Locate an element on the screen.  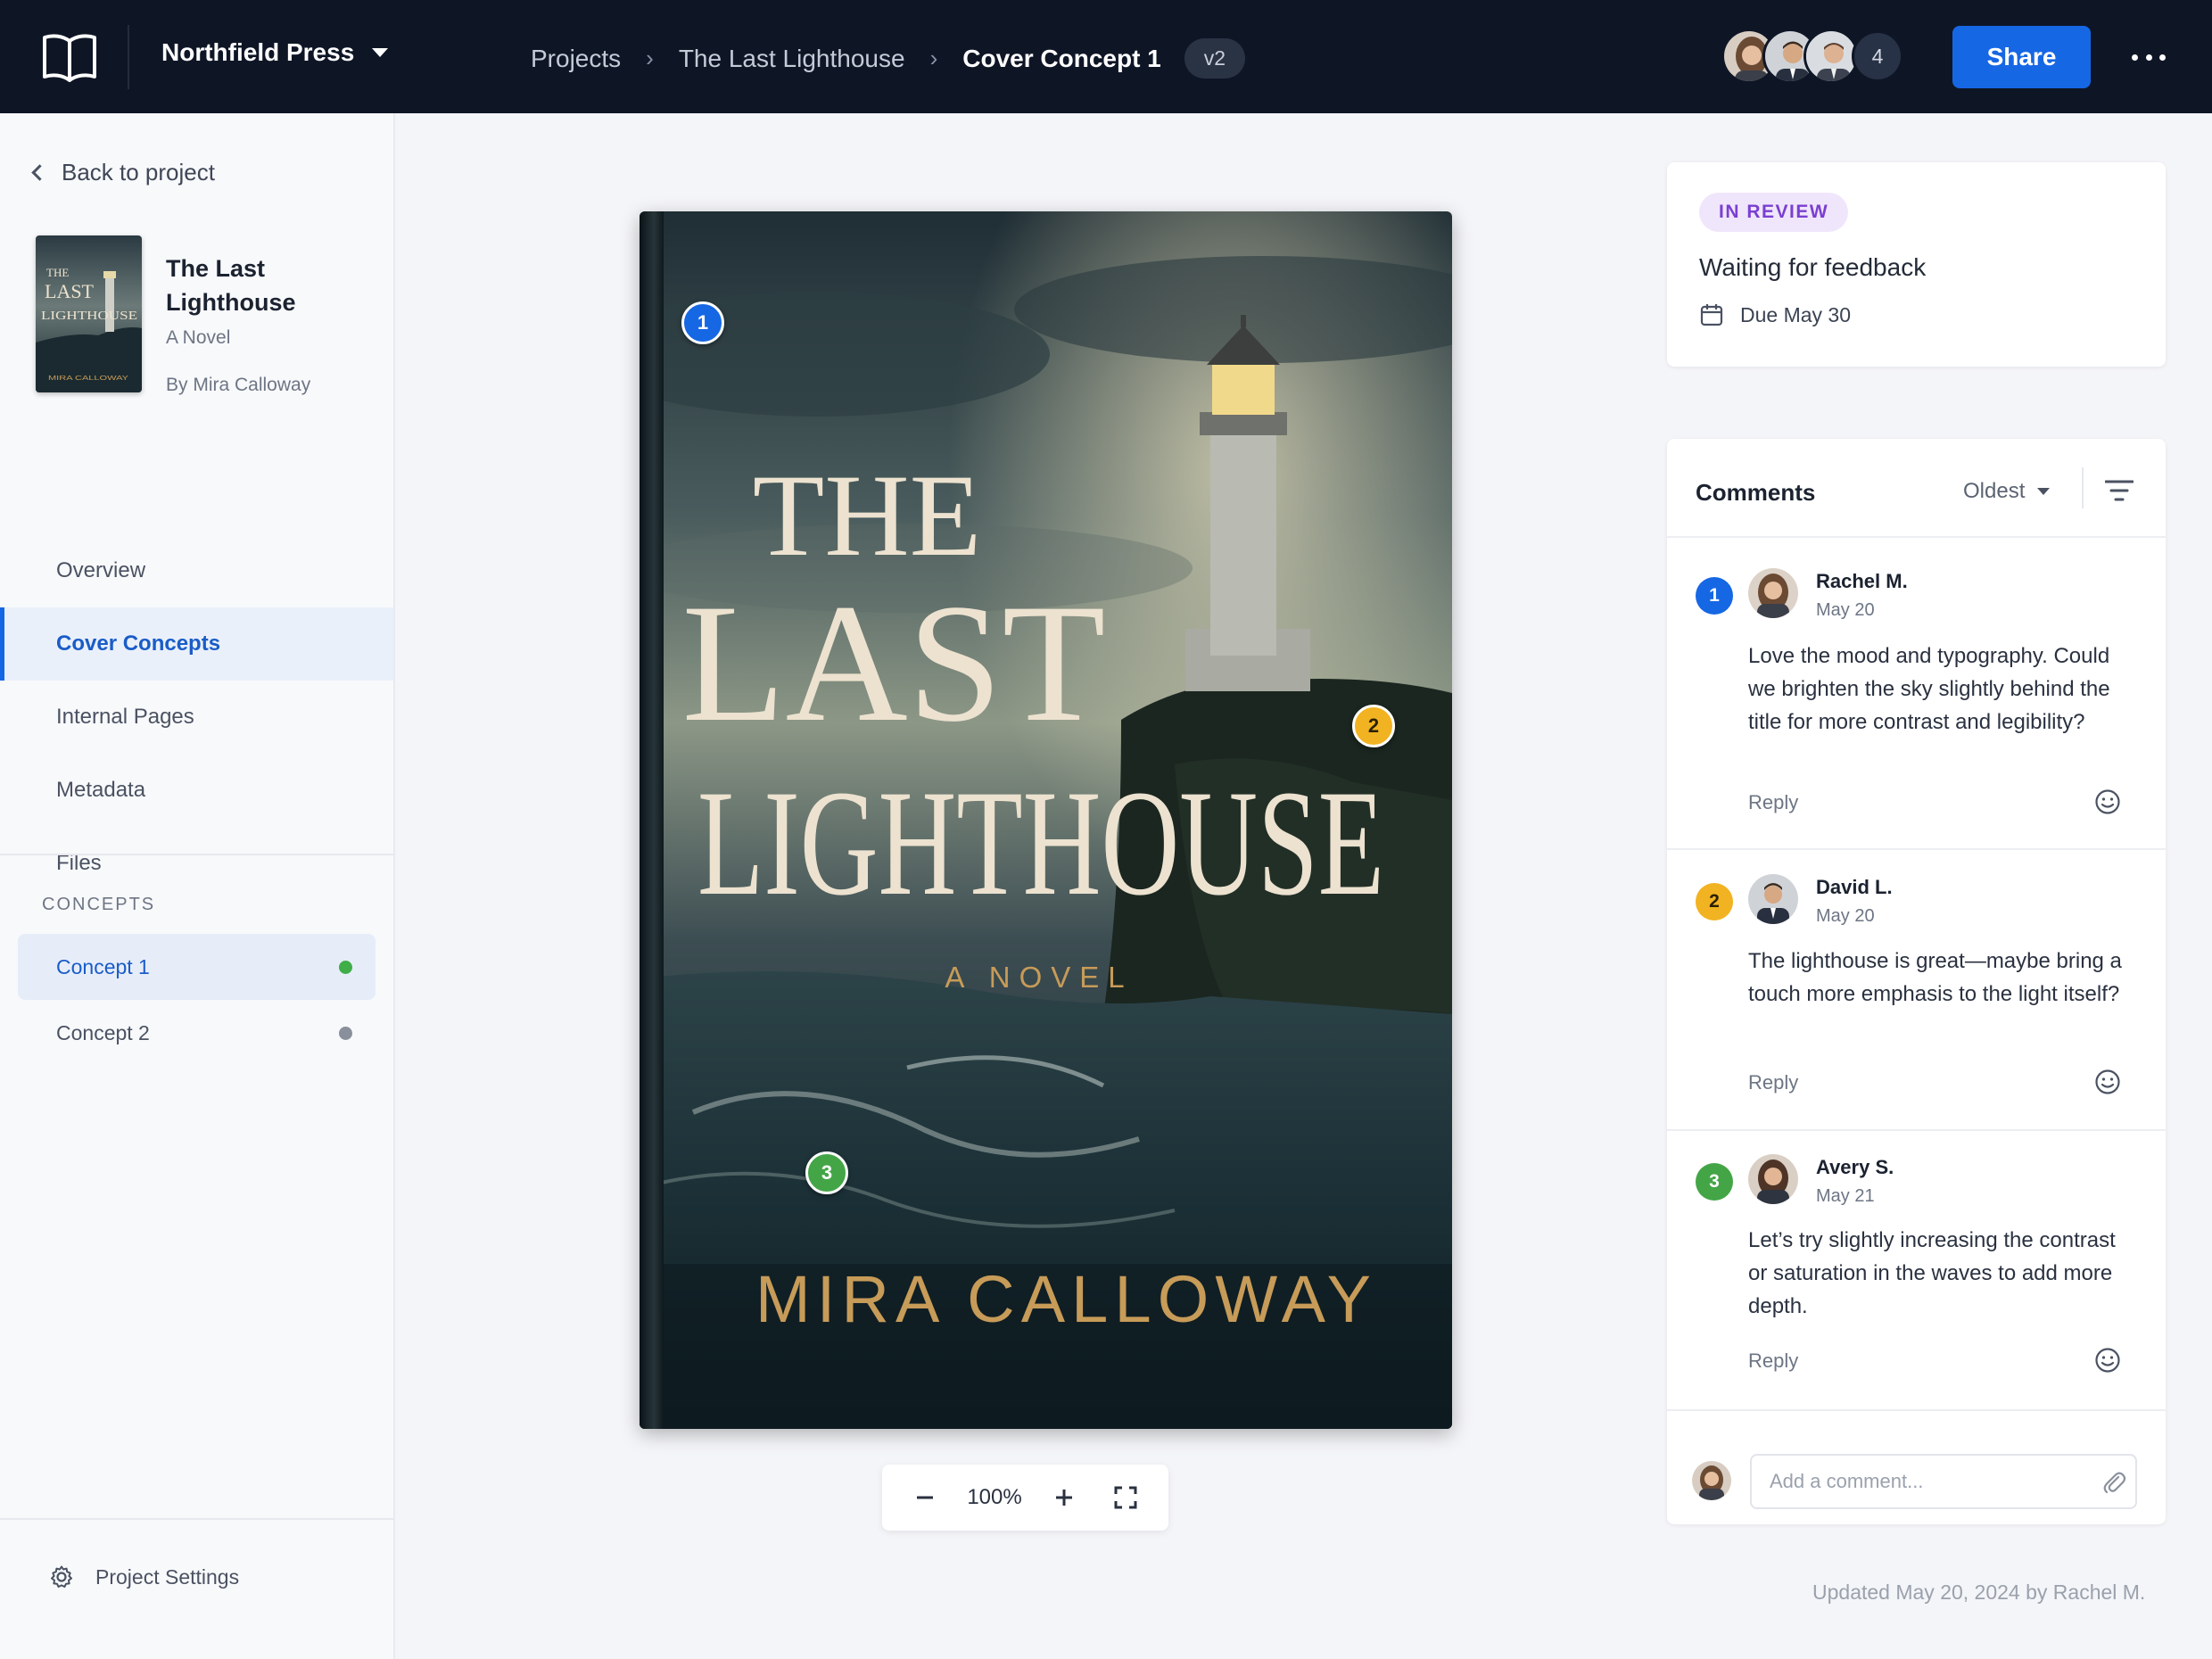
status-badge: IN REVIEW is located at coordinates (1774, 213).